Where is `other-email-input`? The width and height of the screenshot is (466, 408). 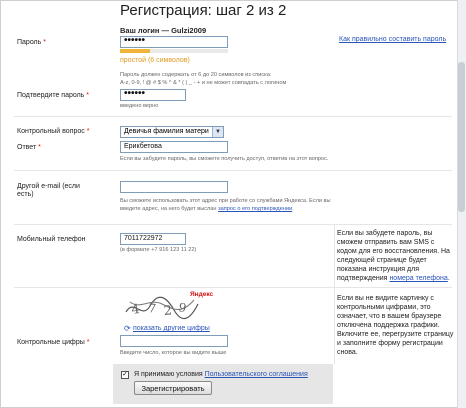
other-email-input is located at coordinates (174, 187).